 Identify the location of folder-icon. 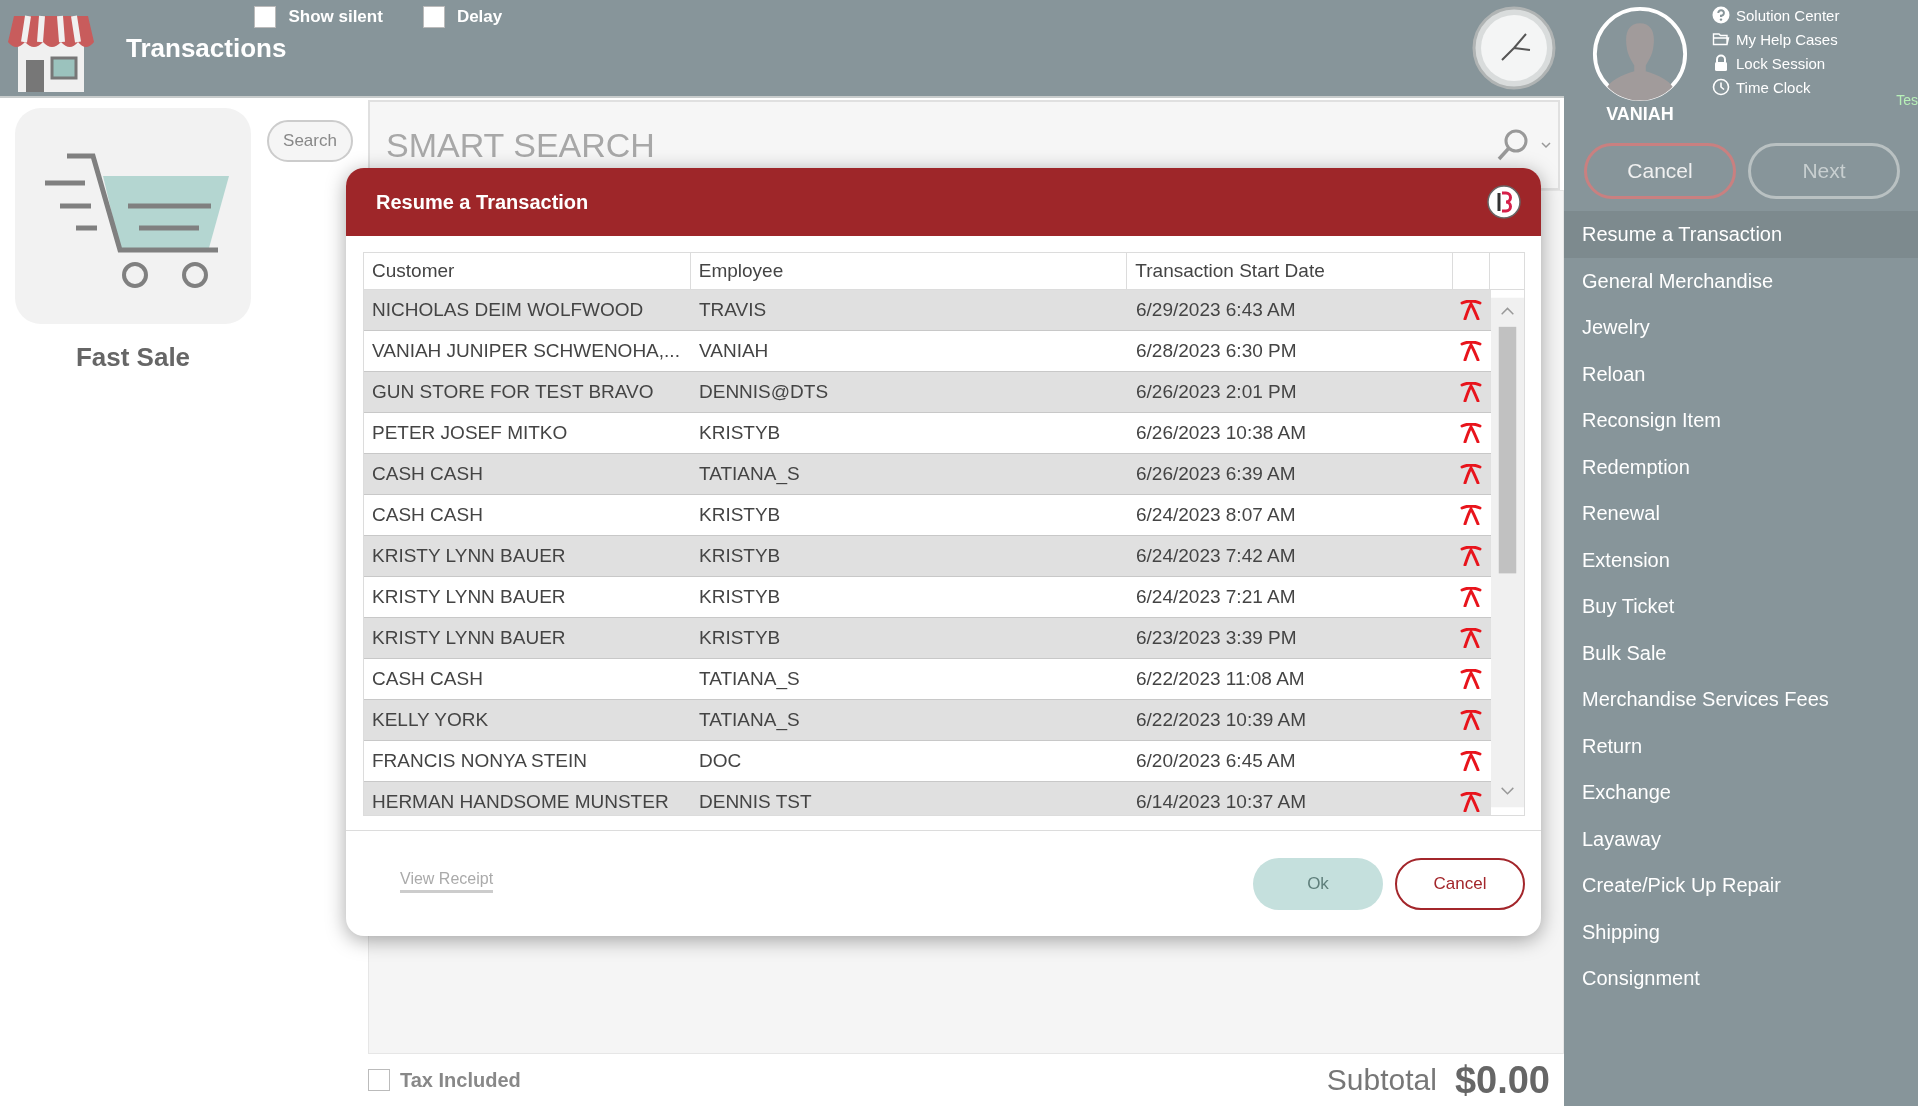
(1721, 39).